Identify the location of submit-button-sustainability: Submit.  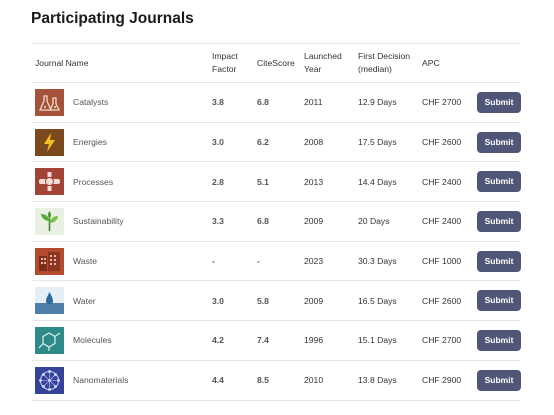
(499, 221).